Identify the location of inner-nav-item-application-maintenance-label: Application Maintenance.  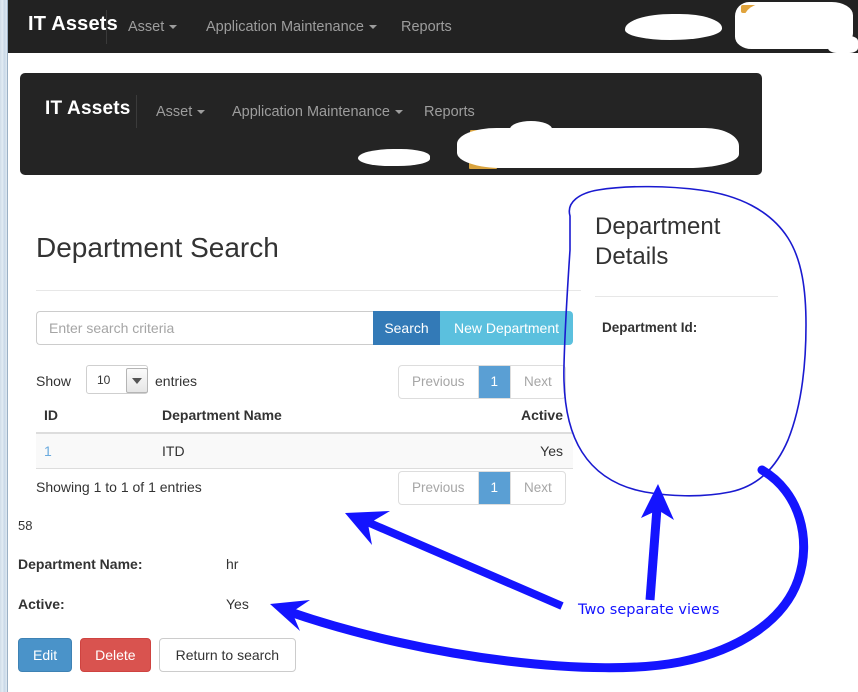
(311, 112).